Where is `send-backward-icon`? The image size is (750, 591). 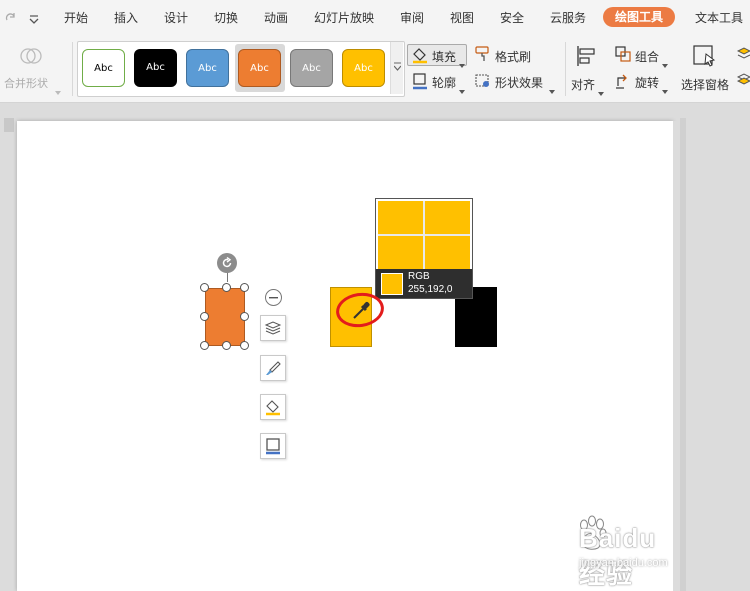
send-backward-icon is located at coordinates (743, 82).